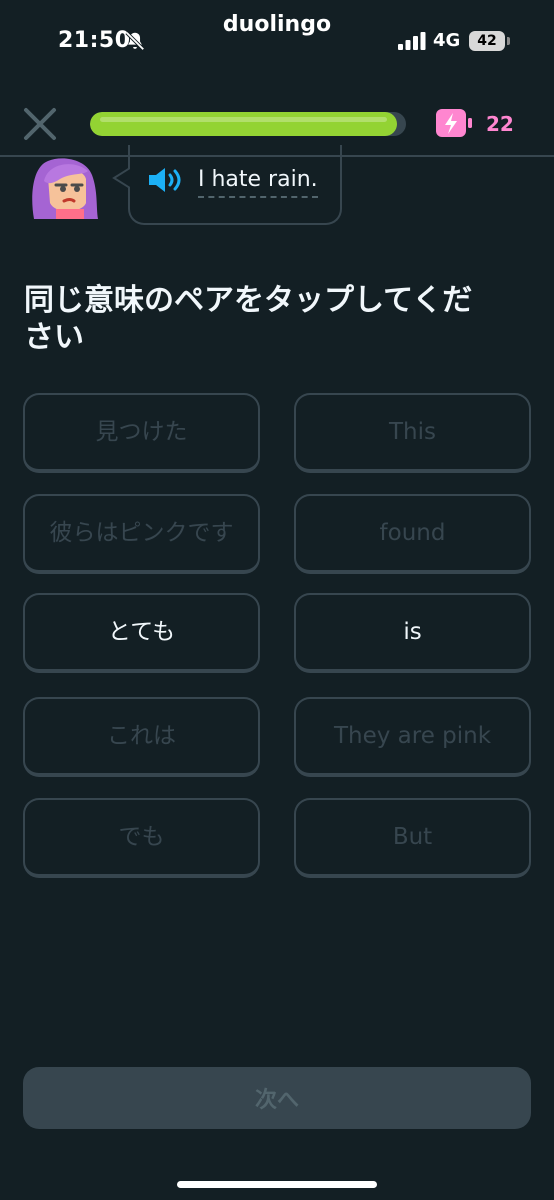 The image size is (554, 1200). Describe the element at coordinates (500, 124) in the screenshot. I see `energy-count: 22` at that location.